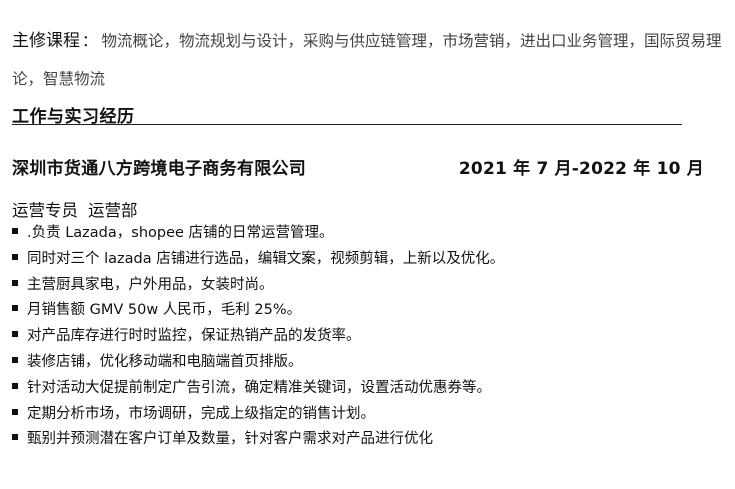  What do you see at coordinates (362, 234) in the screenshot?
I see `duty-item: .负责 Lazada，shopee 店铺的日常运营管理。` at bounding box center [362, 234].